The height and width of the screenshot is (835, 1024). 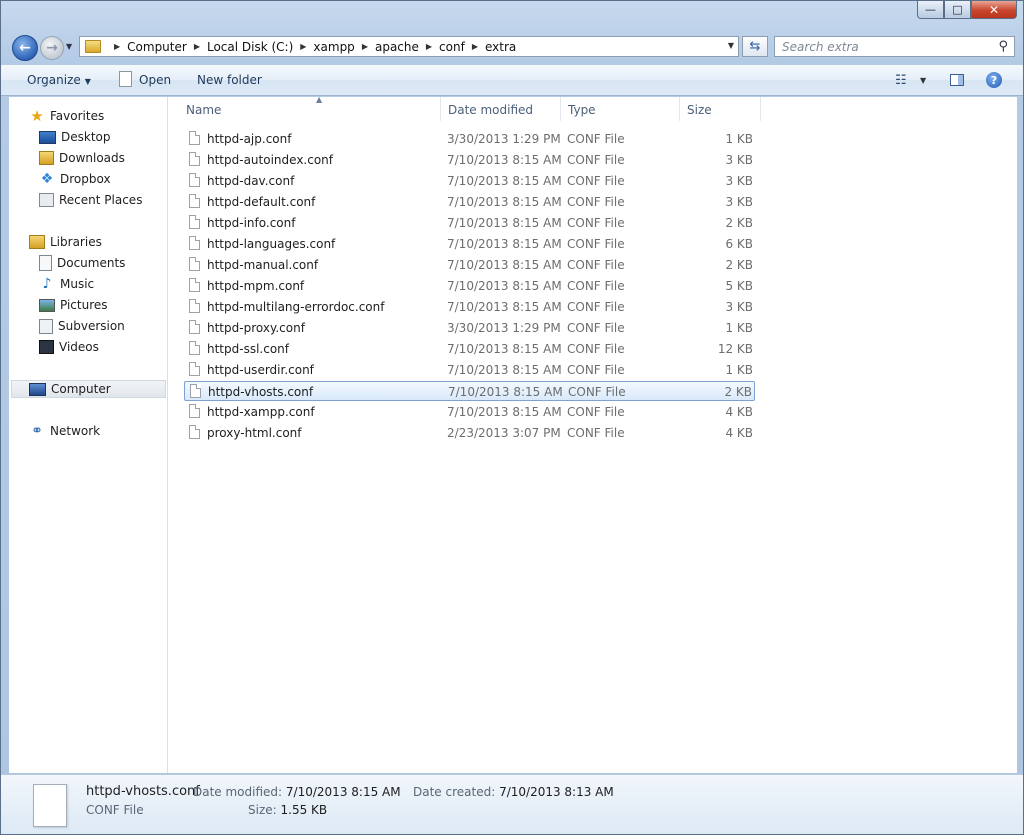 What do you see at coordinates (82, 326) in the screenshot?
I see `nav-subversion: Subversion` at bounding box center [82, 326].